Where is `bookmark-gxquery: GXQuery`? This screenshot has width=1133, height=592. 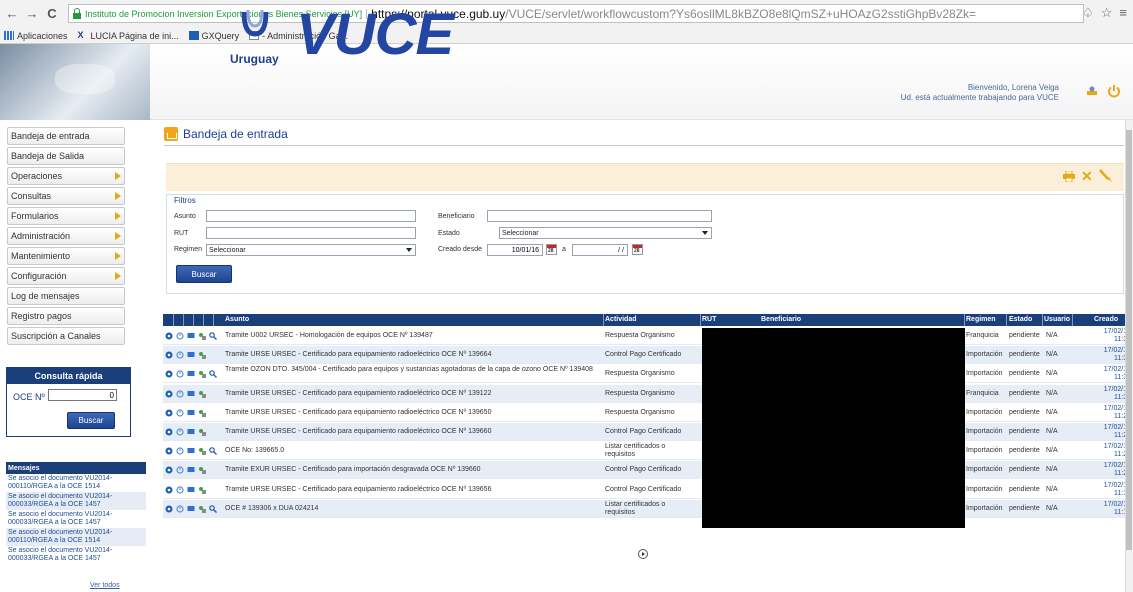 bookmark-gxquery: GXQuery is located at coordinates (213, 36).